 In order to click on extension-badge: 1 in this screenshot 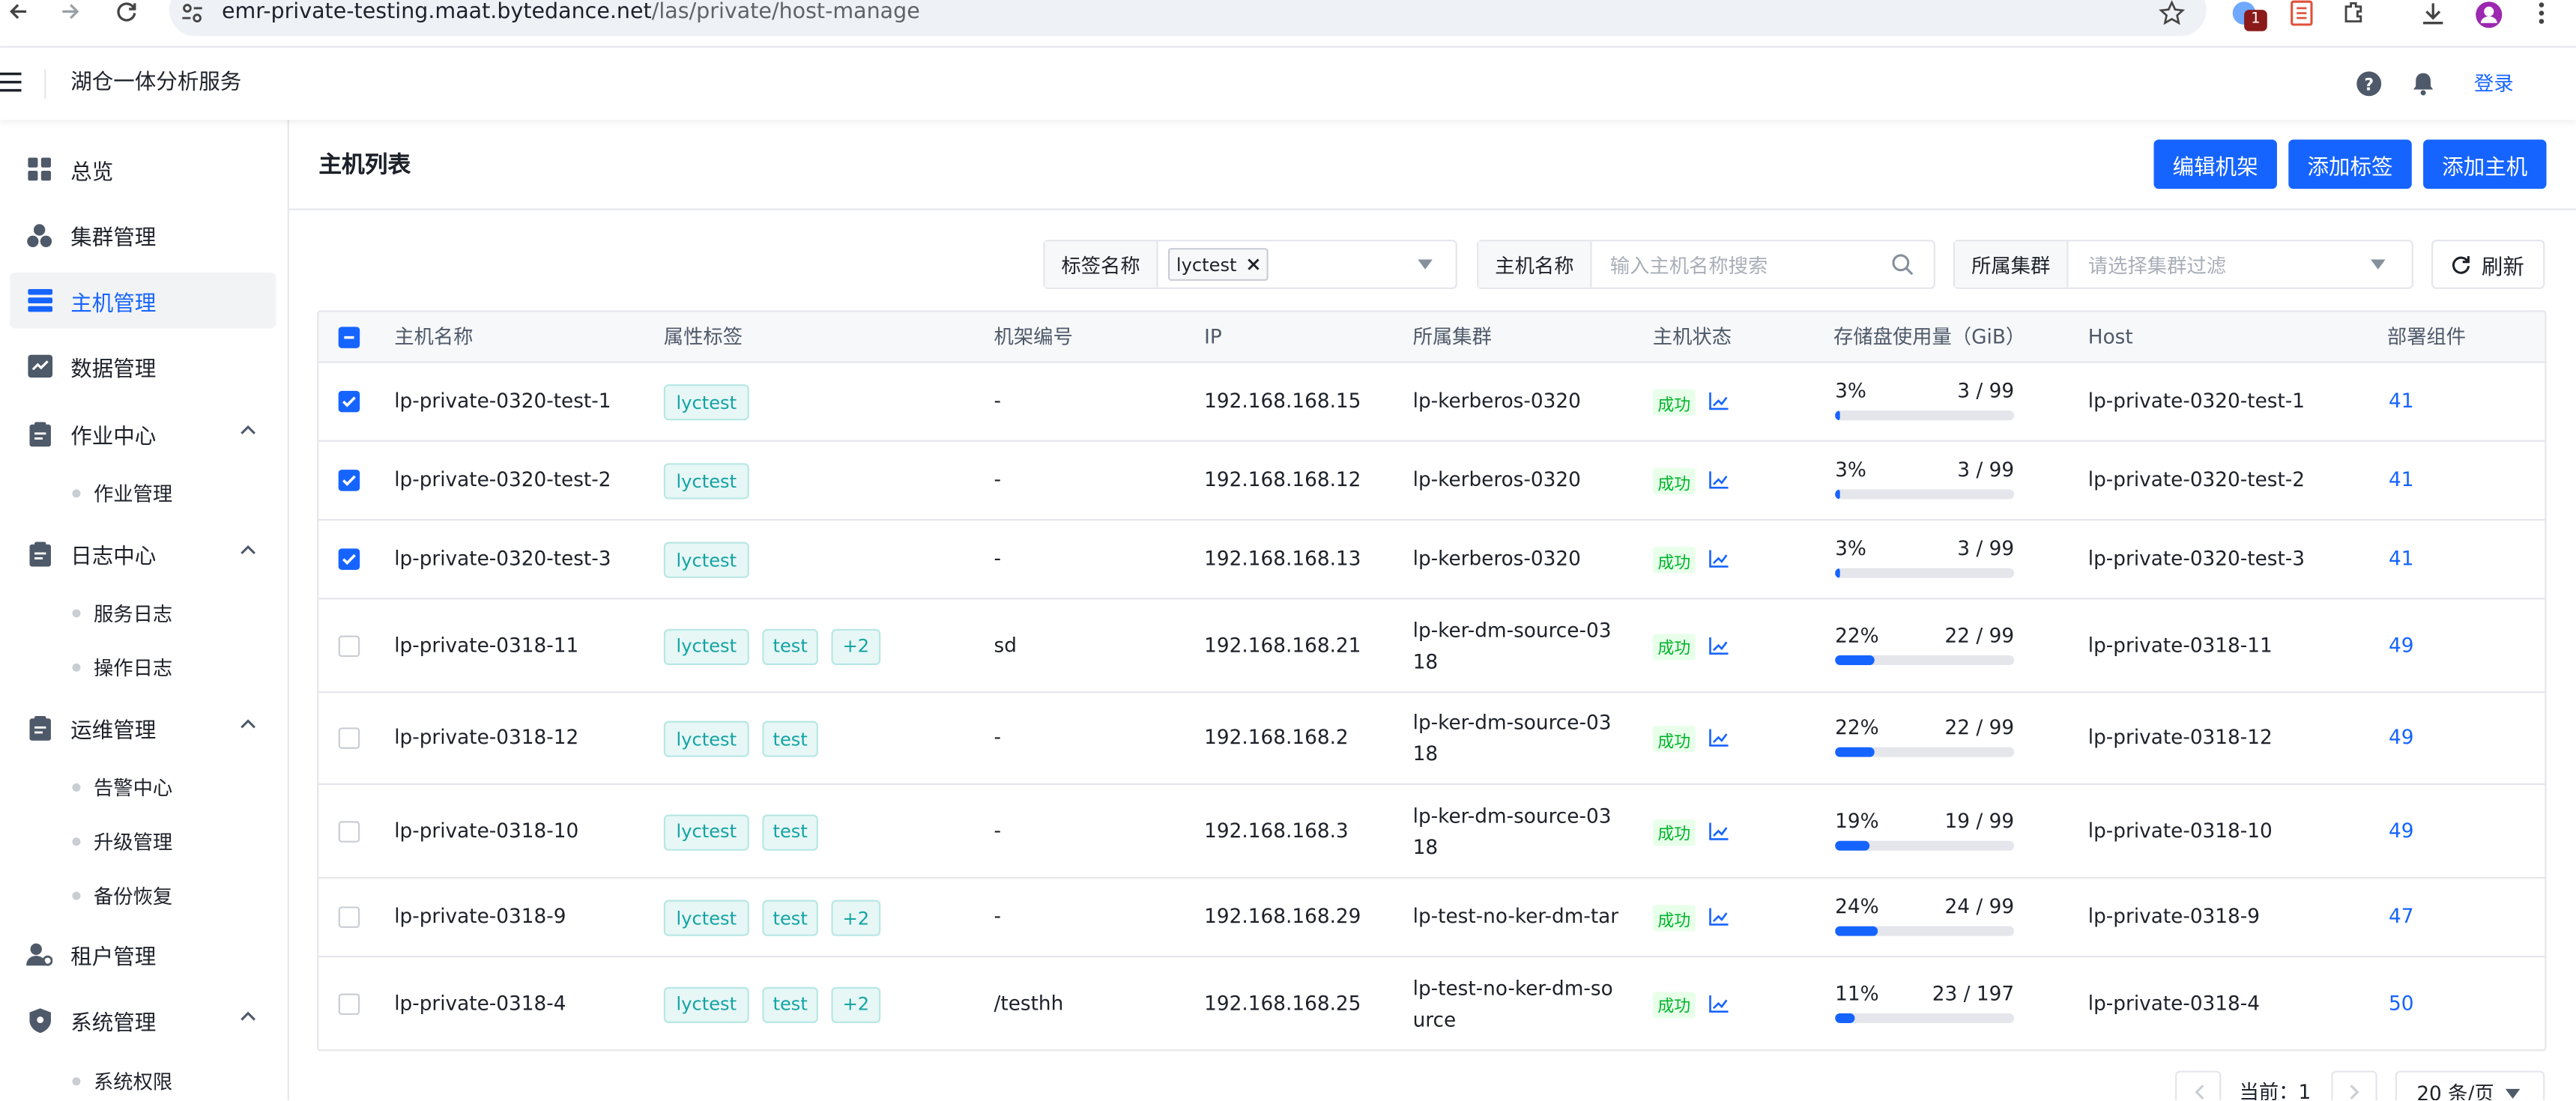, I will do `click(2255, 20)`.